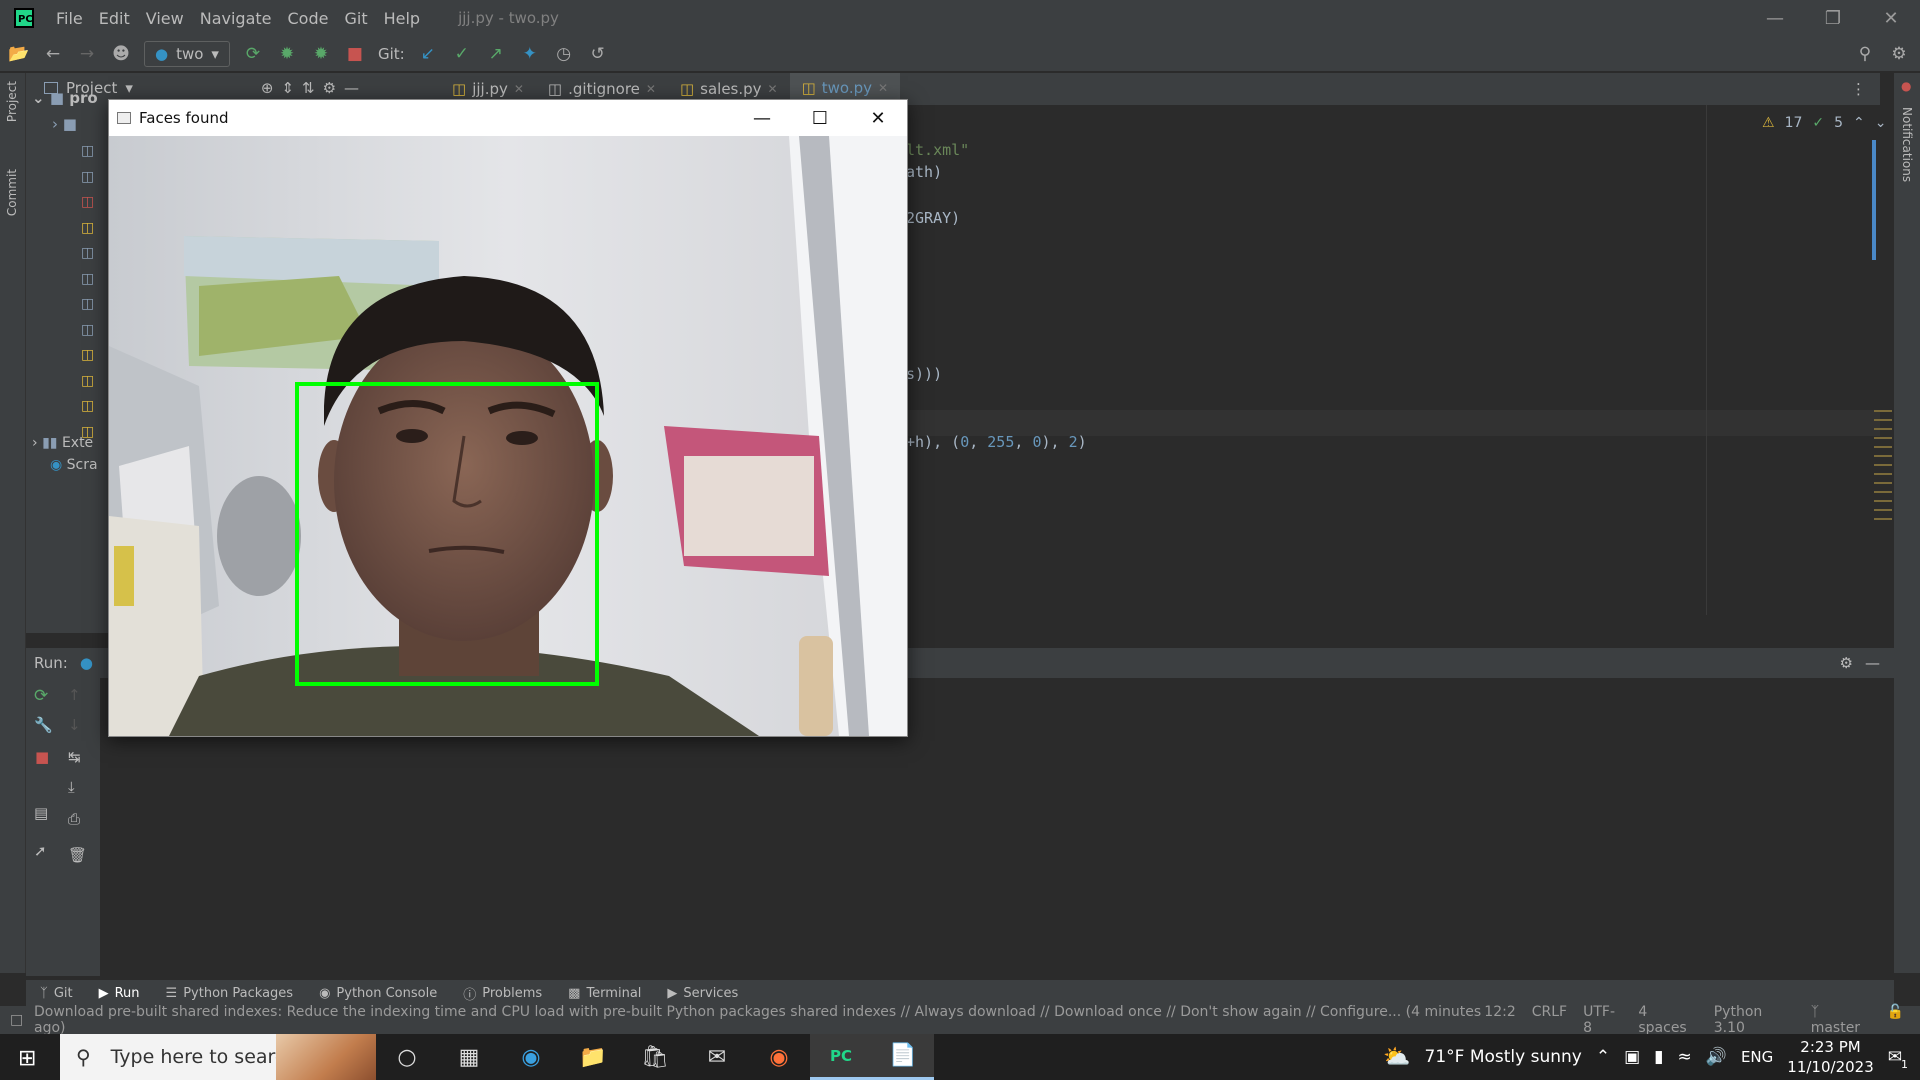 This screenshot has height=1080, width=1920. Describe the element at coordinates (40, 851) in the screenshot. I see `pin-icon: ➚` at that location.